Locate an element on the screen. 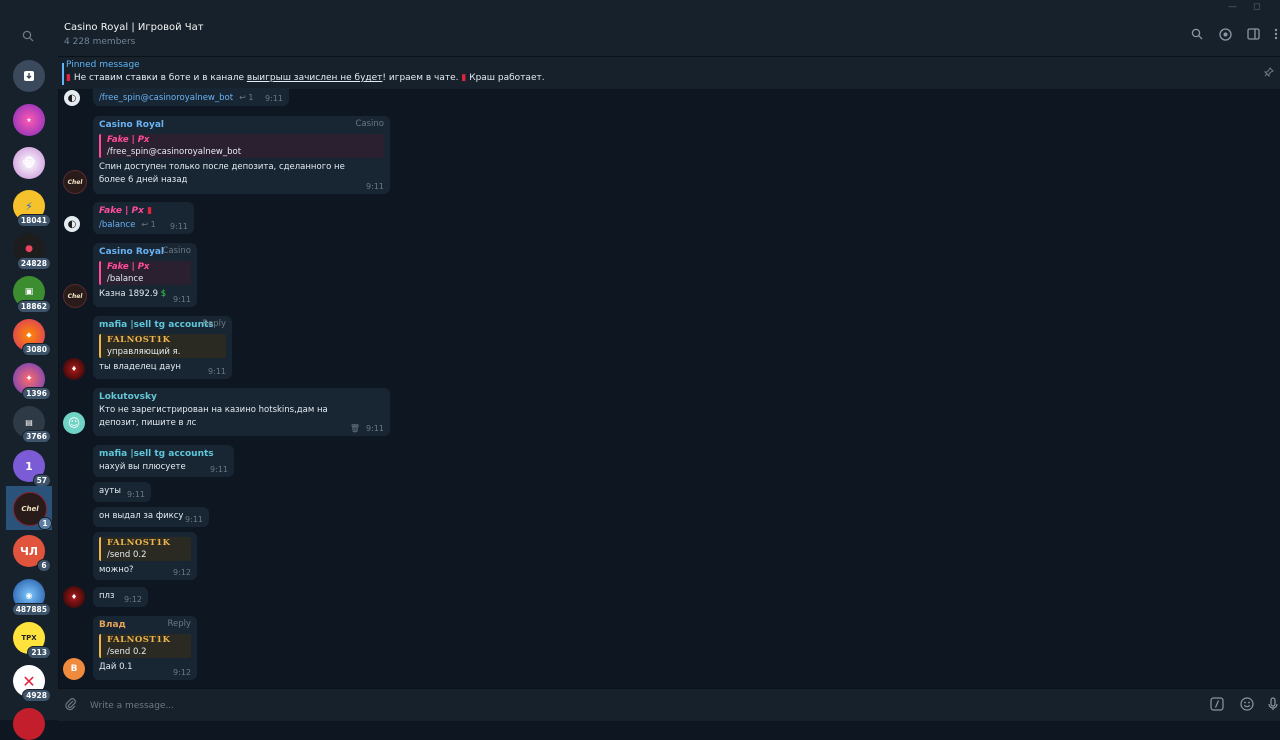  chat-item-3080: ◆ 3080 is located at coordinates (32, 337).